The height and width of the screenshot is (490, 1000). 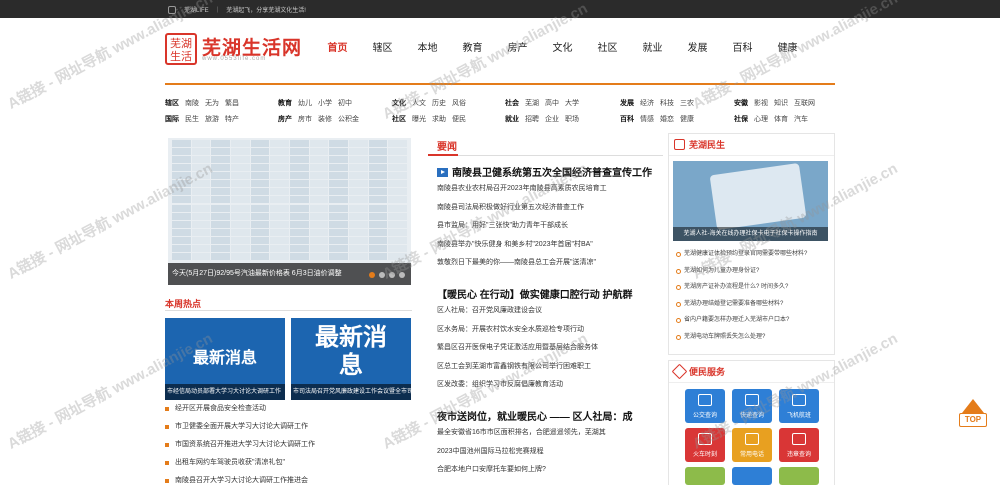 What do you see at coordinates (419, 119) in the screenshot?
I see `subnav-link: 曝光` at bounding box center [419, 119].